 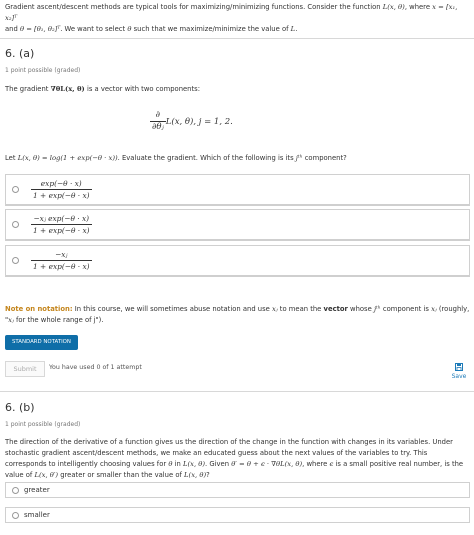 I want to click on attempts-text: You have used 0 of 1 attempt, so click(x=95, y=367).